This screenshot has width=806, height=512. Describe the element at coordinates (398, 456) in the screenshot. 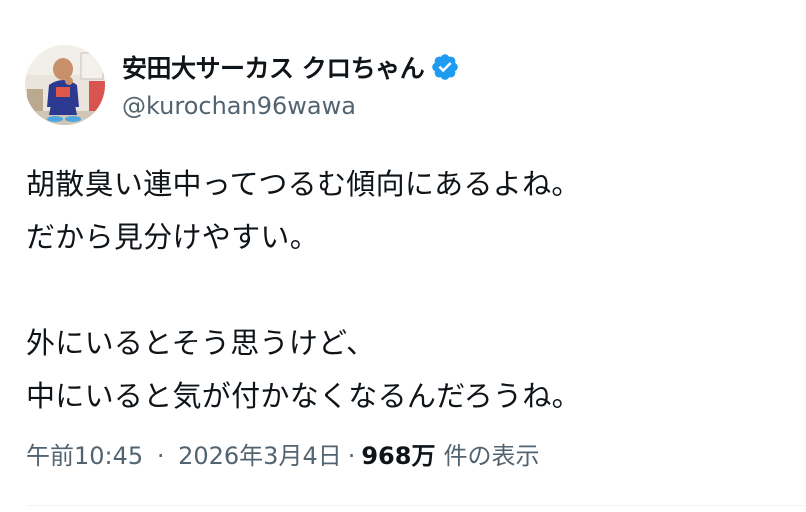

I see `views-count: 968万` at that location.